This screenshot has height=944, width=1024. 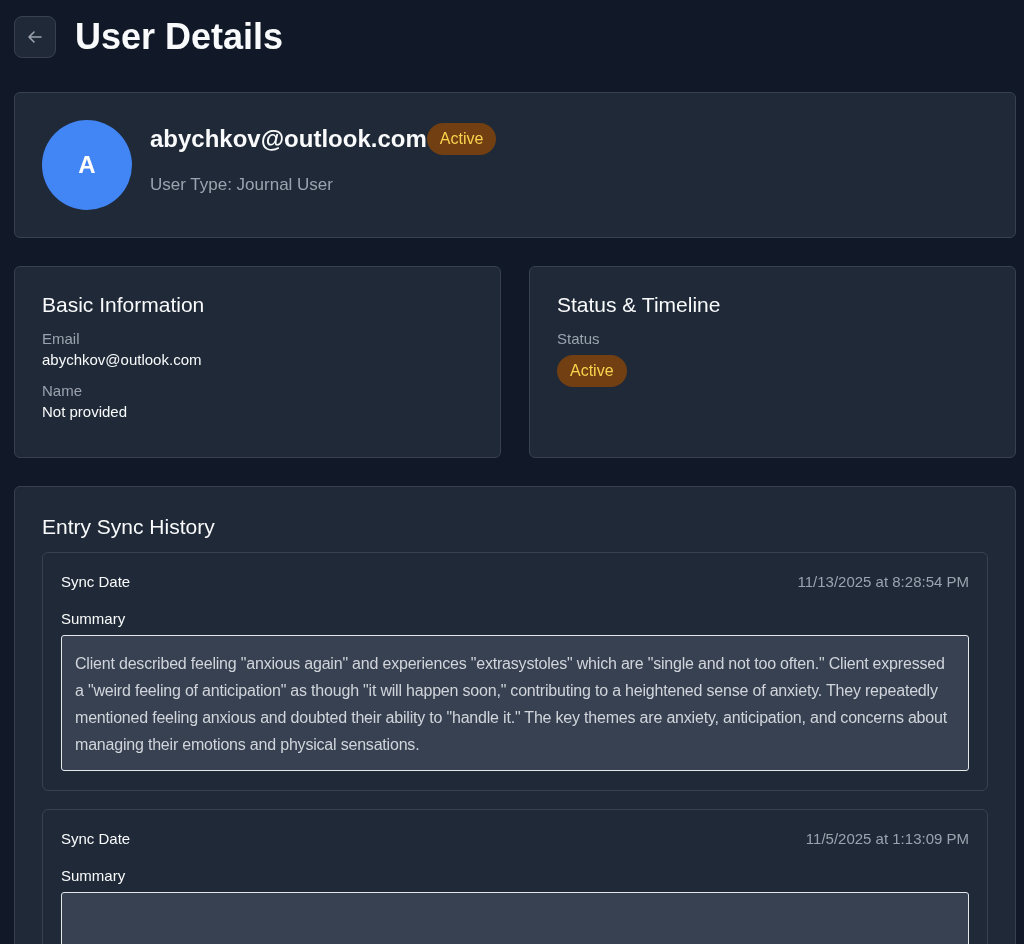 I want to click on user-type: User Type: Journal User, so click(x=242, y=185).